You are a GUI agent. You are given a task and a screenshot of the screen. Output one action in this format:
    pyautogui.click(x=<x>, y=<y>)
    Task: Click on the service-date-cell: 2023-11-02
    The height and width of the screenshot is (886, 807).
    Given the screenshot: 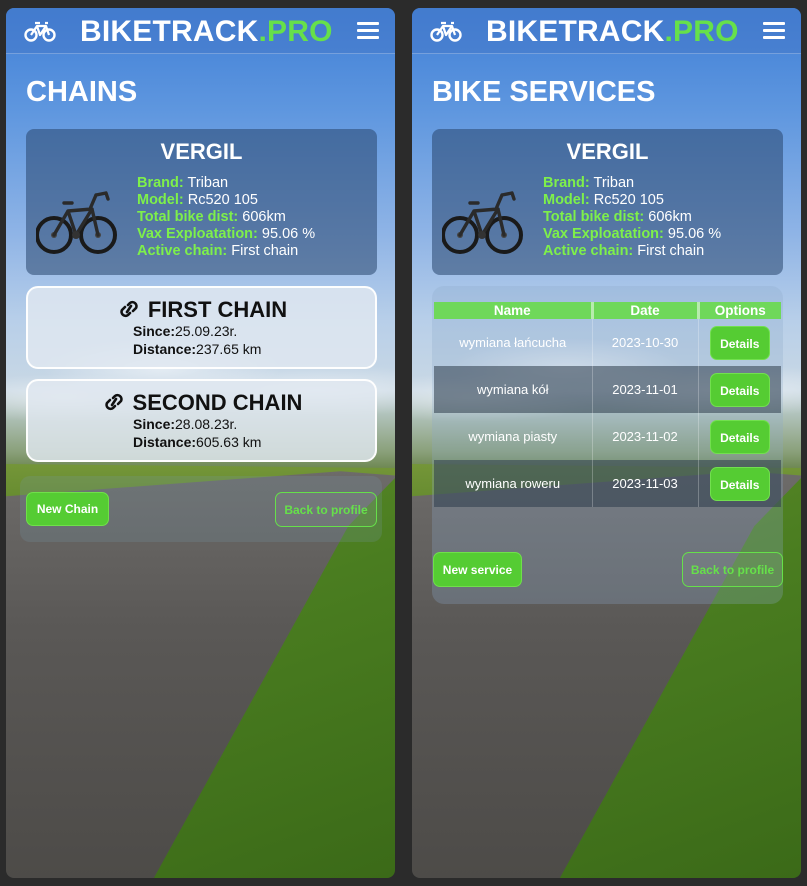 What is the action you would take?
    pyautogui.click(x=645, y=436)
    